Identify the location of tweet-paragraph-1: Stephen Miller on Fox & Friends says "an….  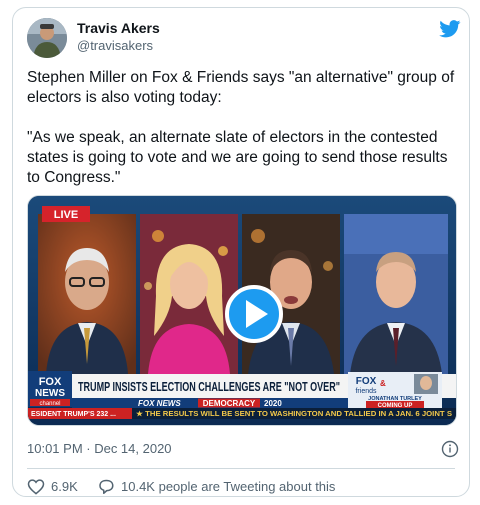
(241, 87).